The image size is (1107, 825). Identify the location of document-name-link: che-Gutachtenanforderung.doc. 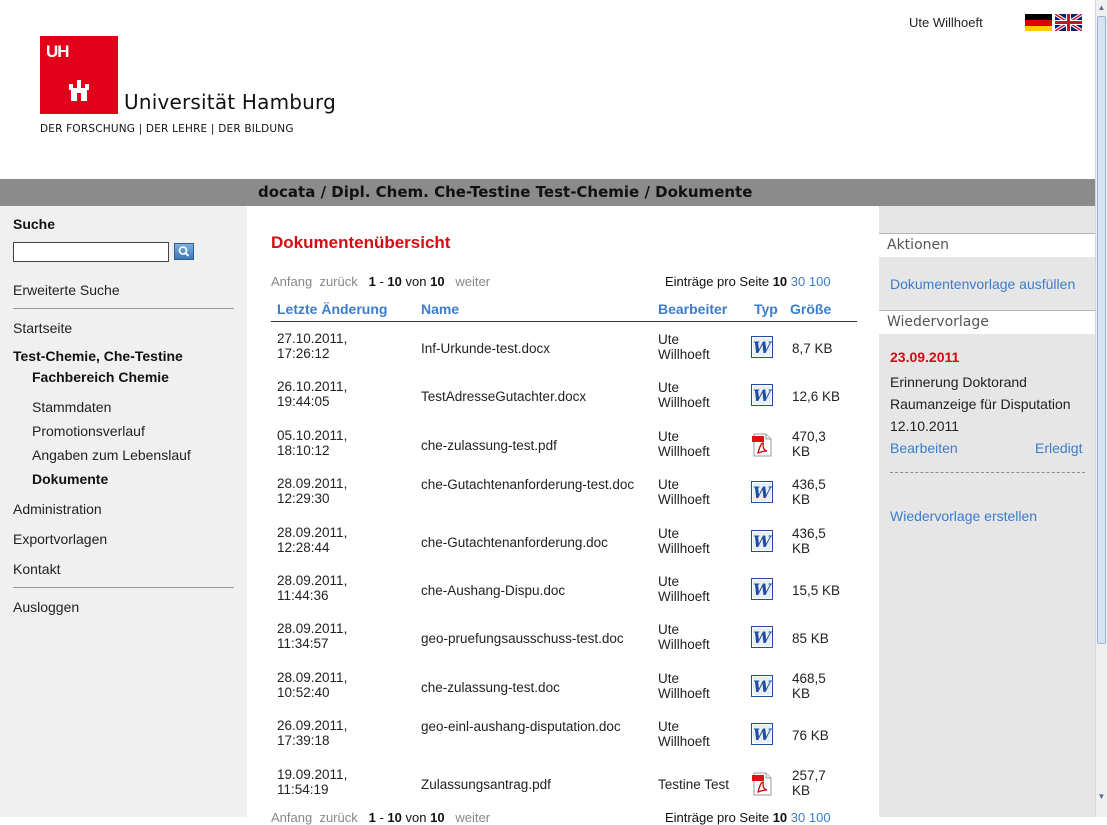
(533, 542).